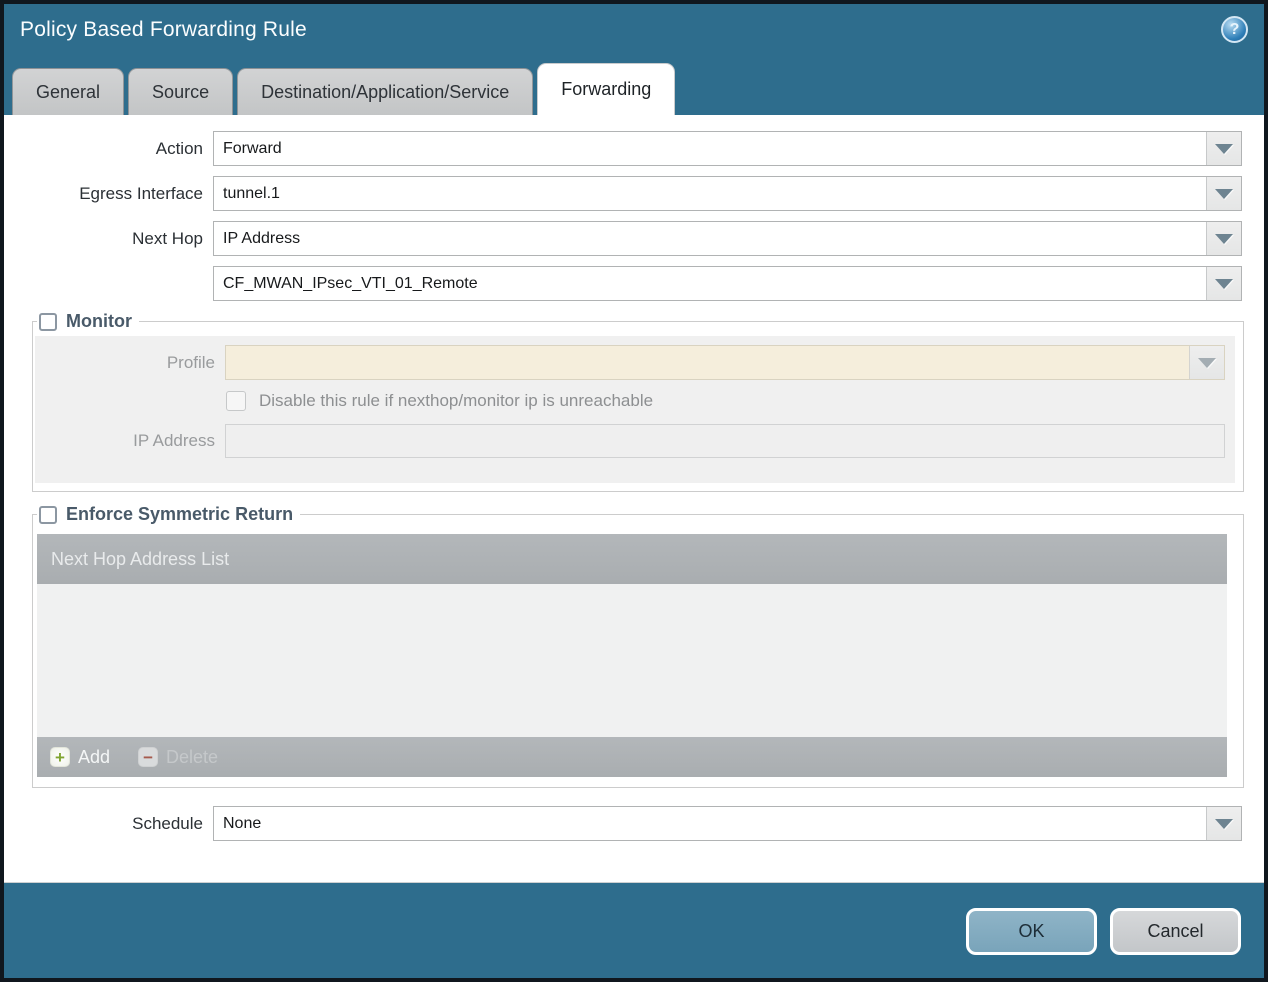 The width and height of the screenshot is (1268, 982). What do you see at coordinates (181, 91) in the screenshot?
I see `tab-source: Source` at bounding box center [181, 91].